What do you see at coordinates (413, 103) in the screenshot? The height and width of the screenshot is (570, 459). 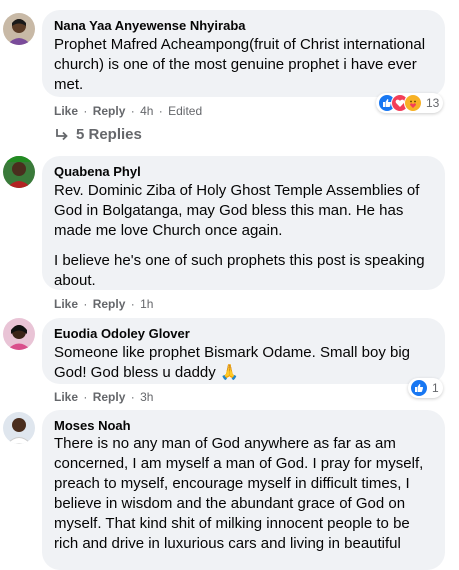 I see `care-icon` at bounding box center [413, 103].